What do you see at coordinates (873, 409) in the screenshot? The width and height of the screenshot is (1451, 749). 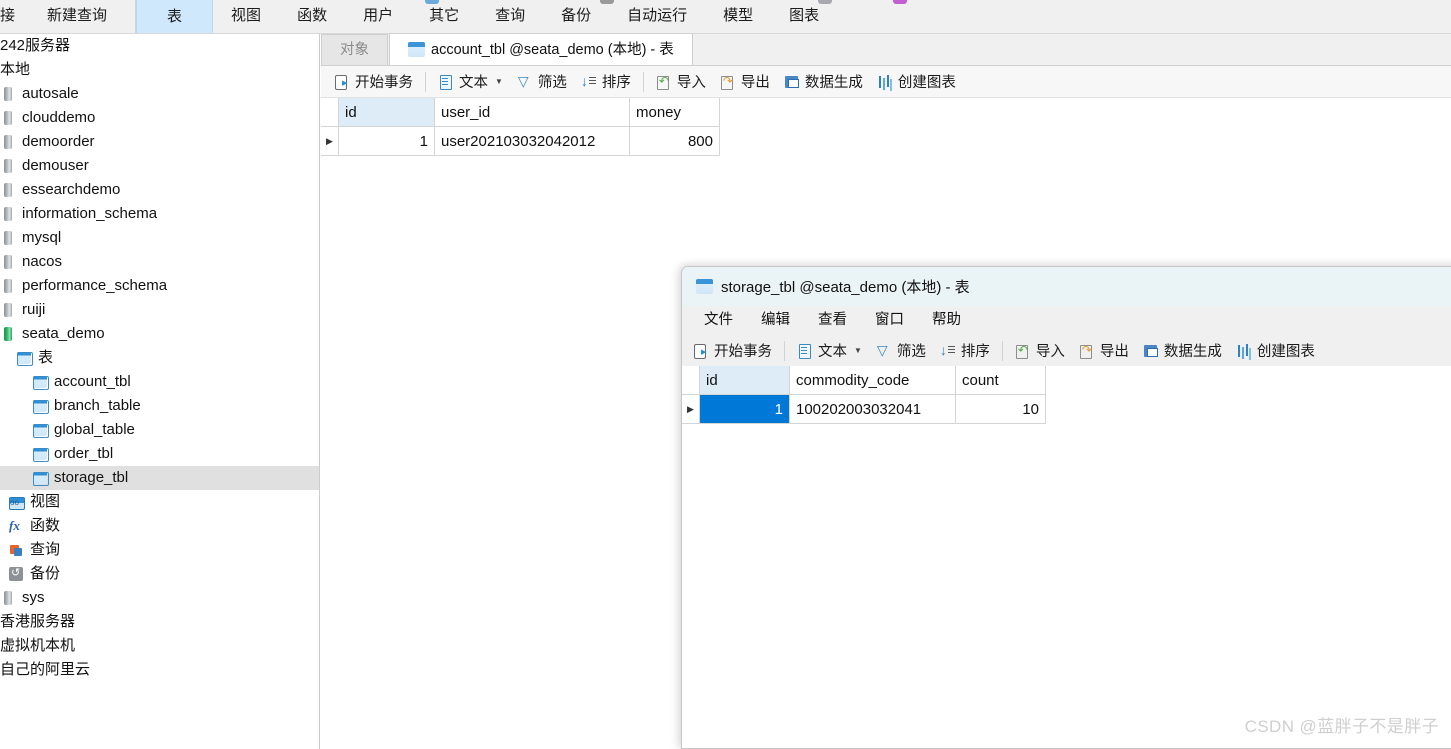 I see `cell-commodity-code: 100202003032041` at bounding box center [873, 409].